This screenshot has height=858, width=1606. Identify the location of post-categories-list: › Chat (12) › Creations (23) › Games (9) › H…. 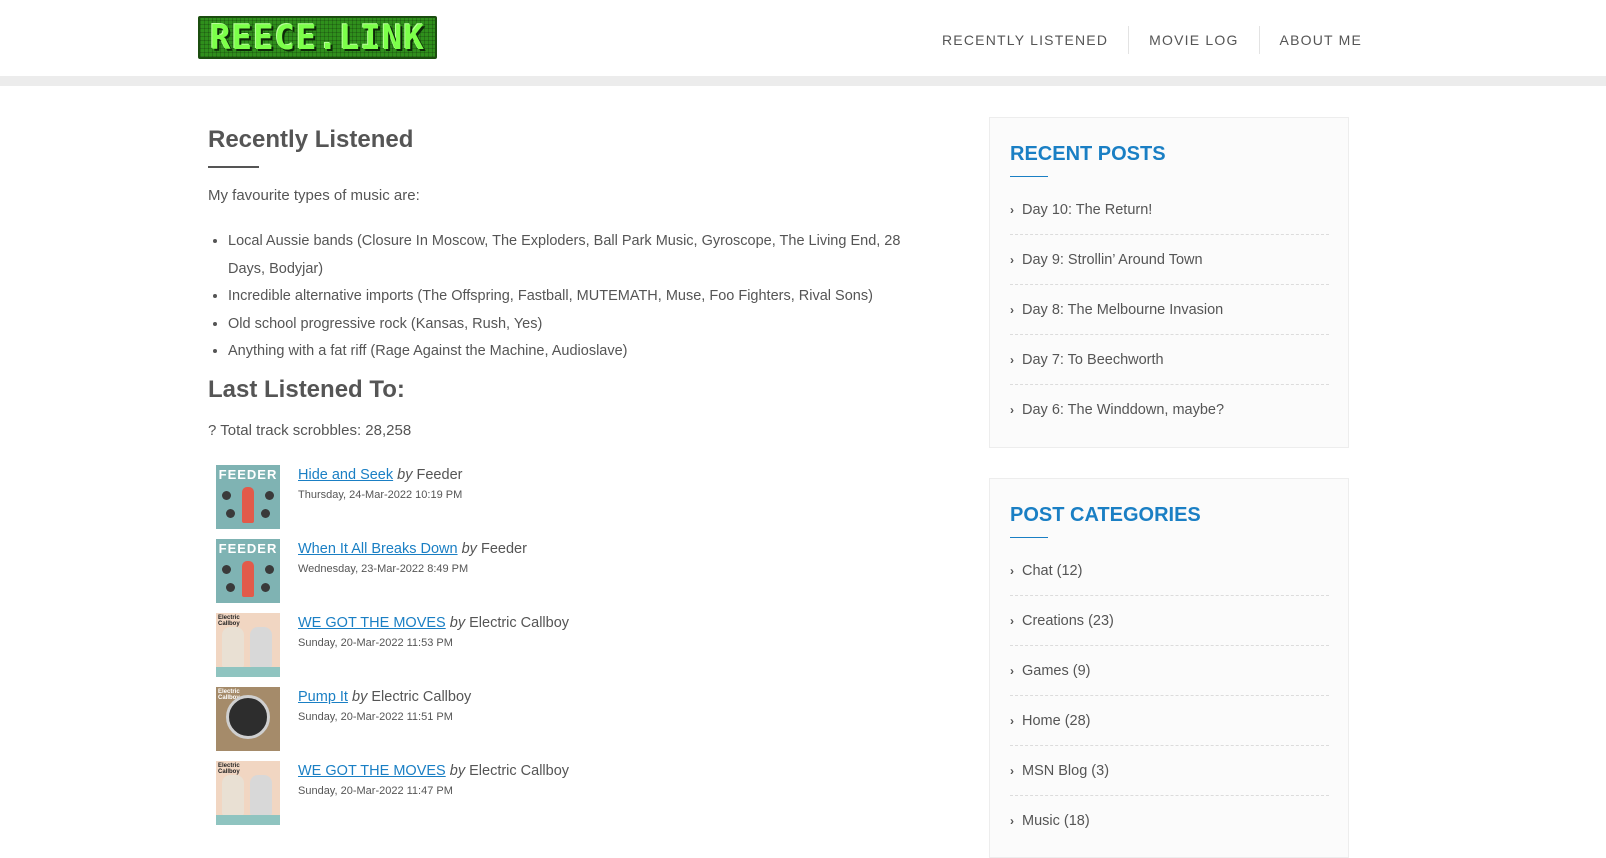
(1169, 696).